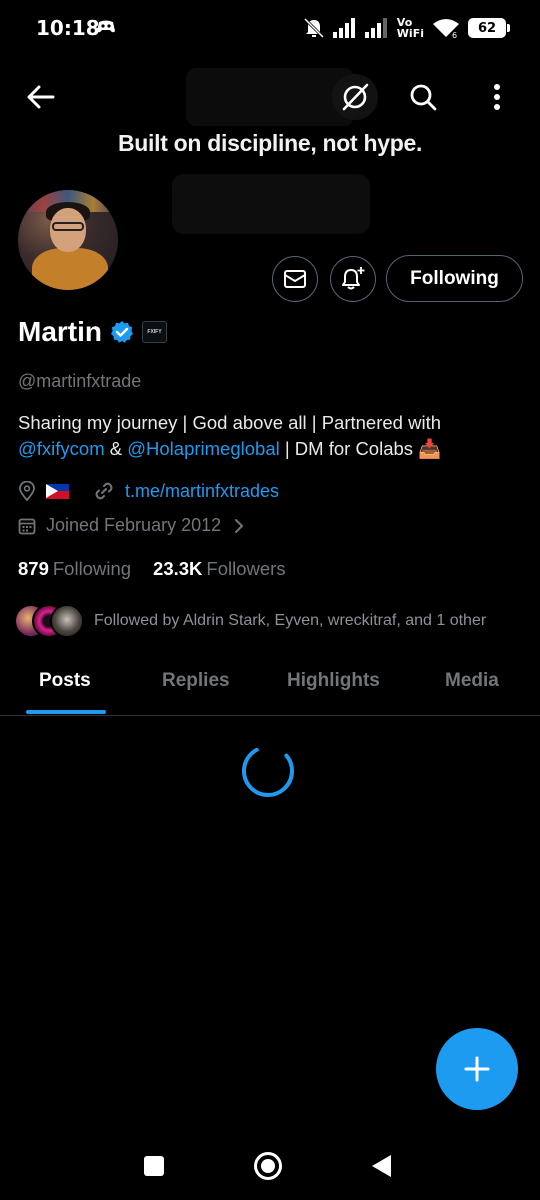 The image size is (540, 1200). I want to click on joined-date: Joined February 2012, so click(134, 525).